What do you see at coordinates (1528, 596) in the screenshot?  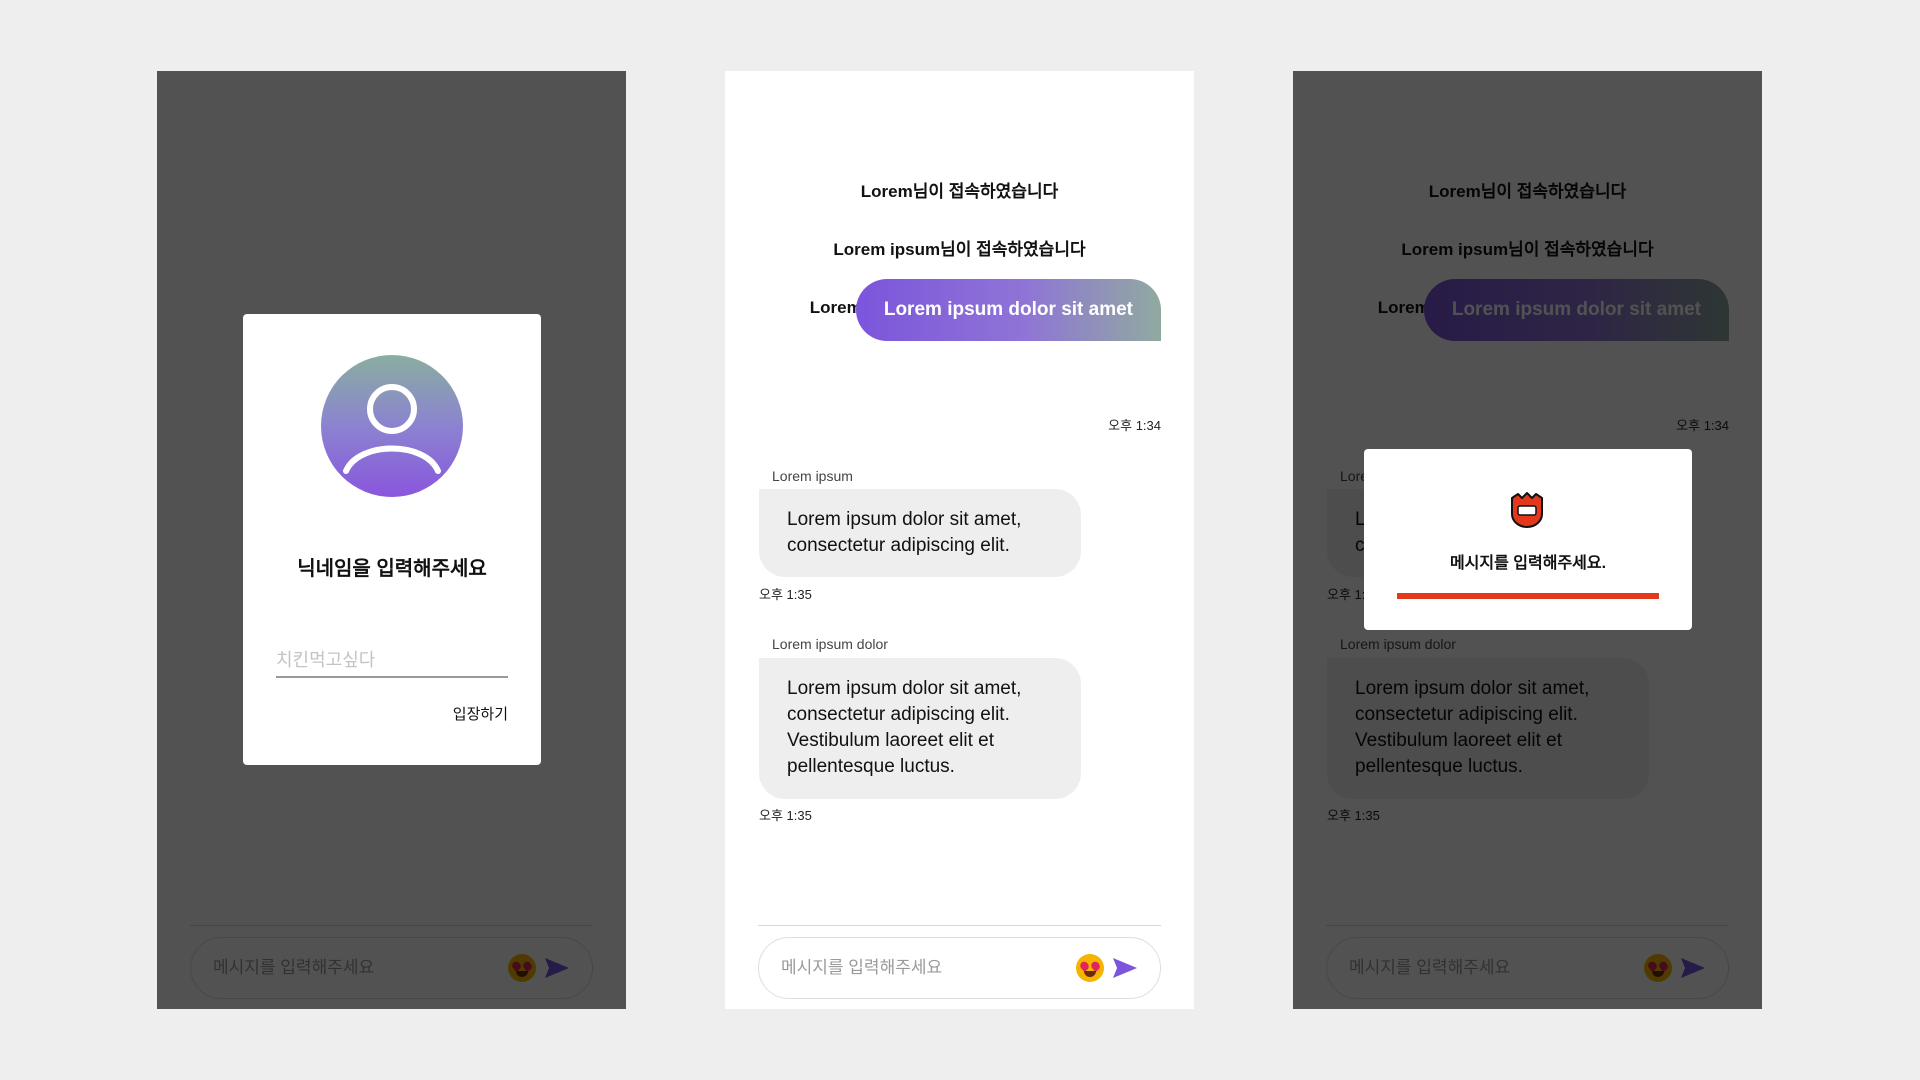 I see `alert-progress-bar` at bounding box center [1528, 596].